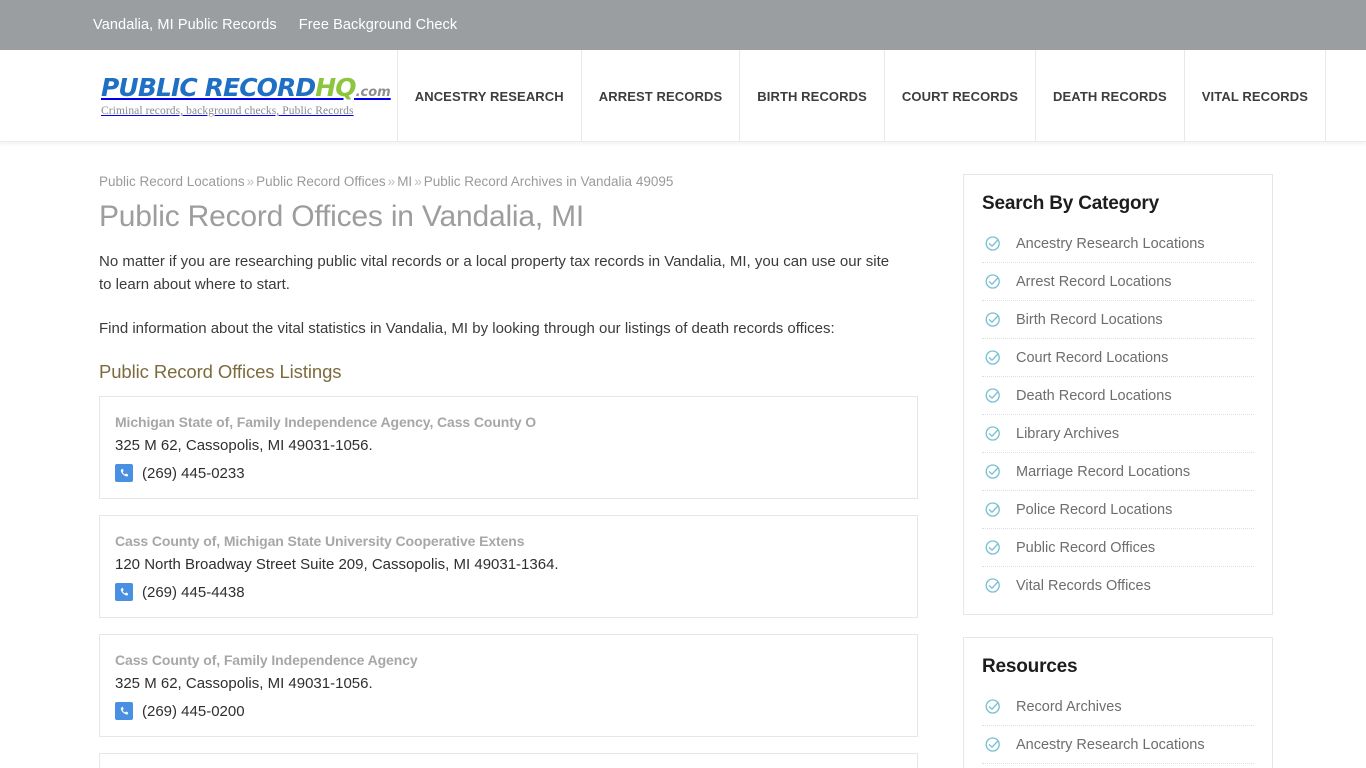  I want to click on list-item: Police Record Locations, so click(1118, 510).